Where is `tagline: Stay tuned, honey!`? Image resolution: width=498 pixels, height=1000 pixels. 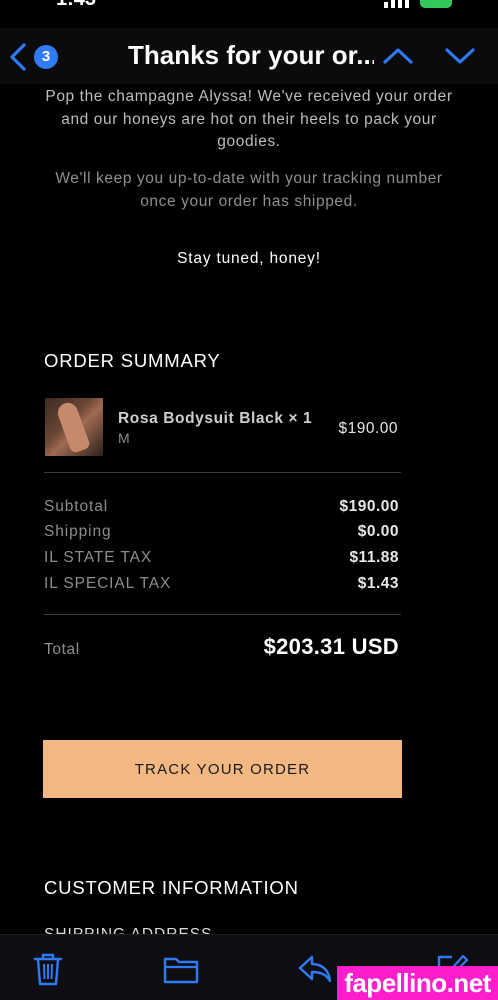 tagline: Stay tuned, honey! is located at coordinates (249, 258).